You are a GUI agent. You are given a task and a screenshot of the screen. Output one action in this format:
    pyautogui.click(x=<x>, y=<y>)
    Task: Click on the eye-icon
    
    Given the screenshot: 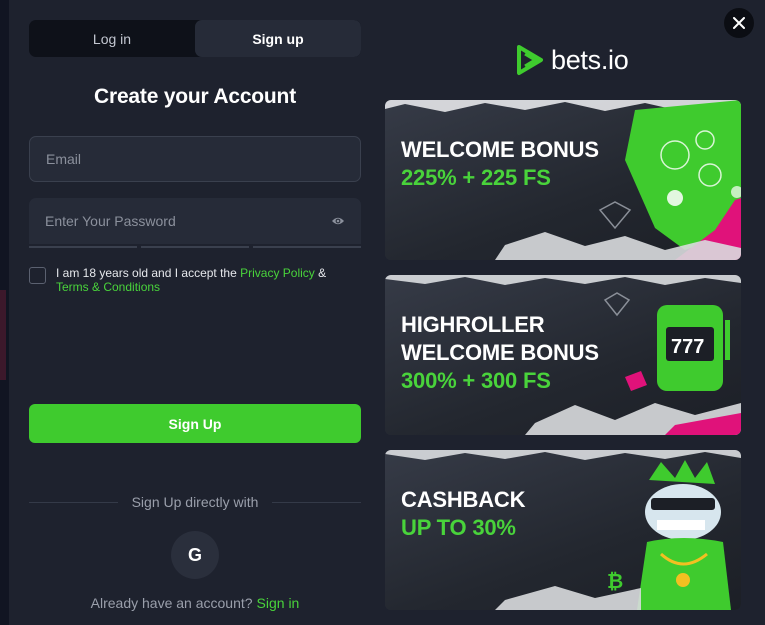 What is the action you would take?
    pyautogui.click(x=338, y=221)
    